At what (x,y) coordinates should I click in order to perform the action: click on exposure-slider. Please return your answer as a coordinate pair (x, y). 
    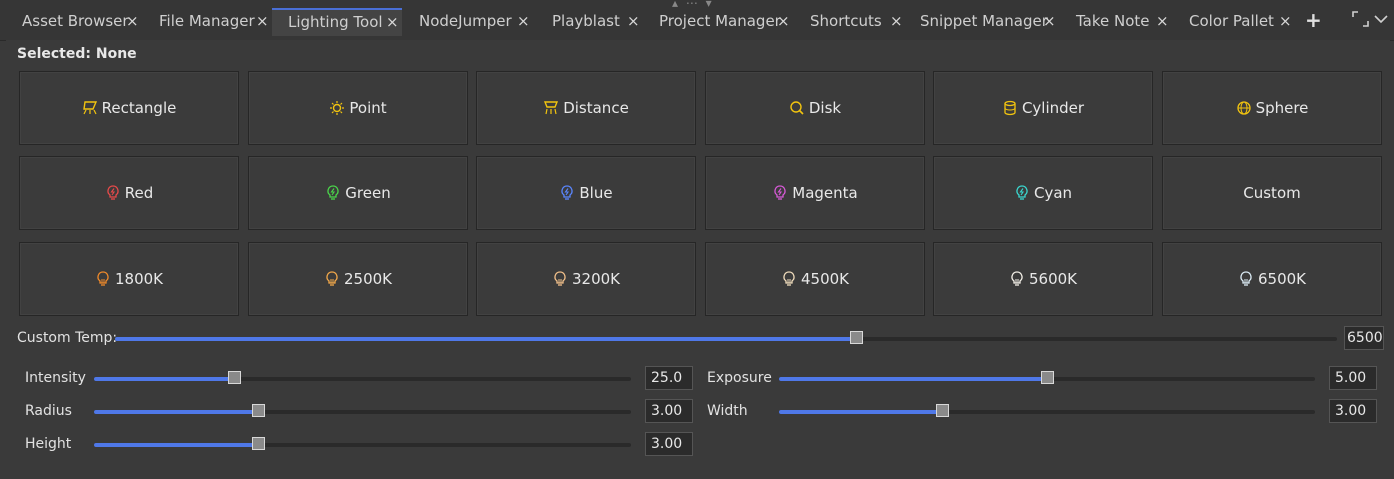
    Looking at the image, I should click on (1047, 377).